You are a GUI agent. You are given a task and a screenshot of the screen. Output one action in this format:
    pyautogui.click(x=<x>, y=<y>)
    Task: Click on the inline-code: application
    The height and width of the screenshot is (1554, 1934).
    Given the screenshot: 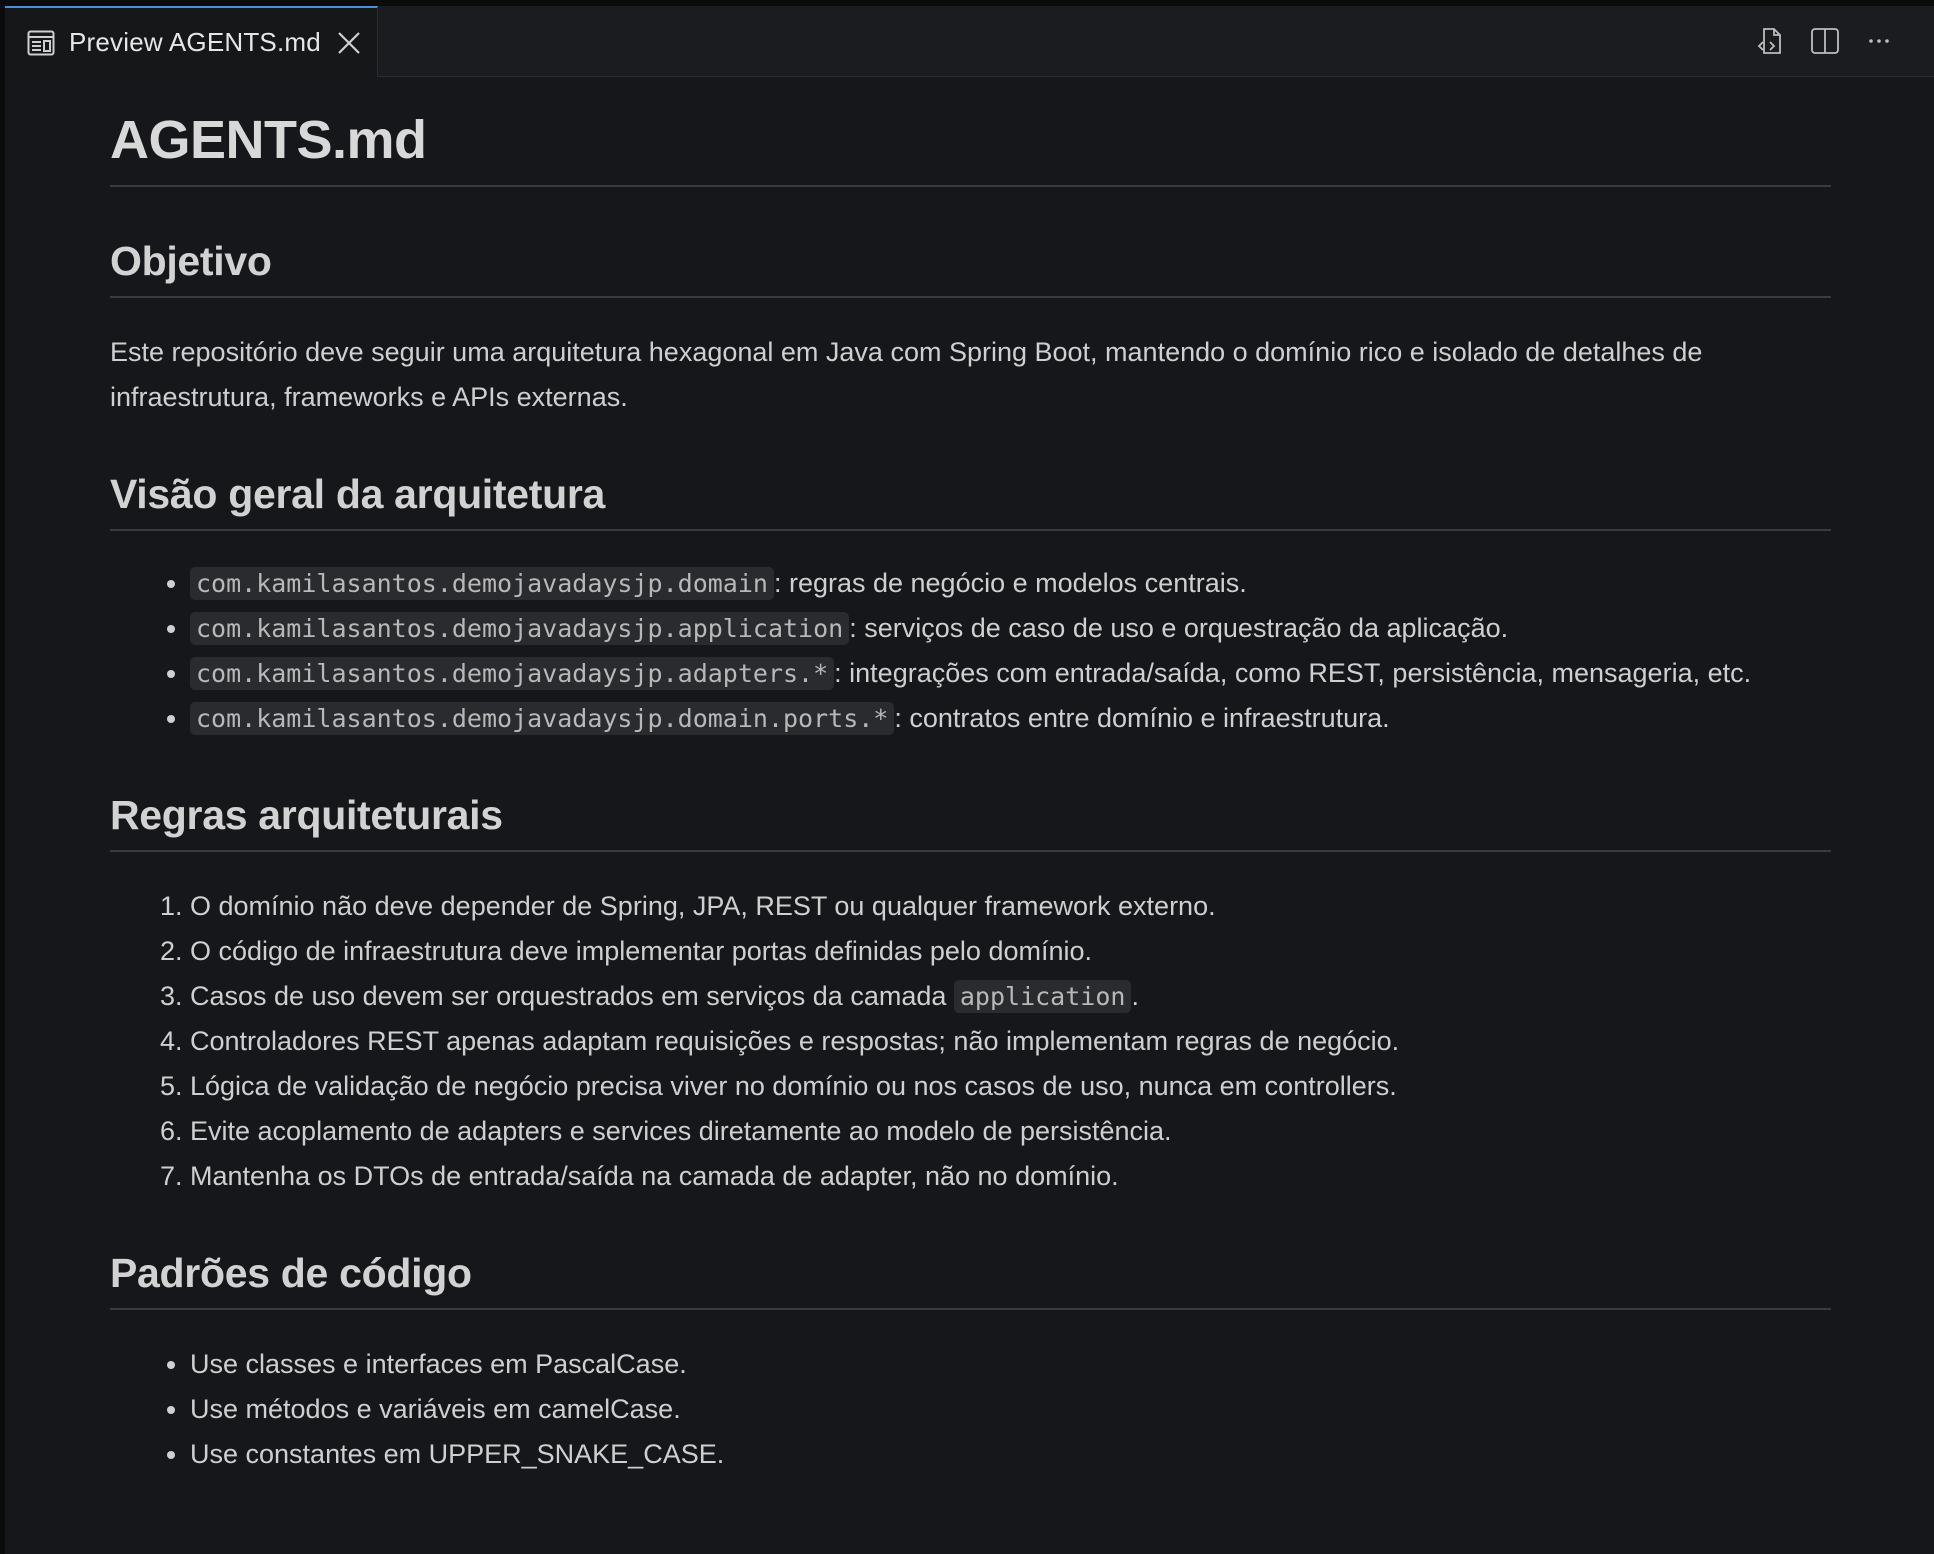 What is the action you would take?
    pyautogui.click(x=1042, y=996)
    